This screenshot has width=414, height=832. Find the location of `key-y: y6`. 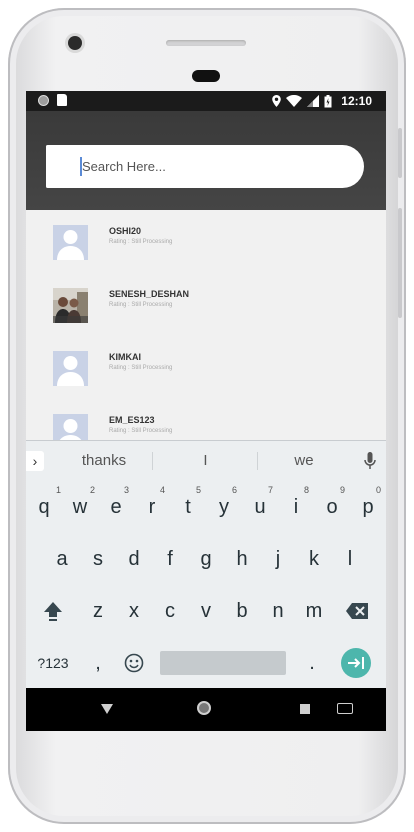

key-y: y6 is located at coordinates (224, 507).